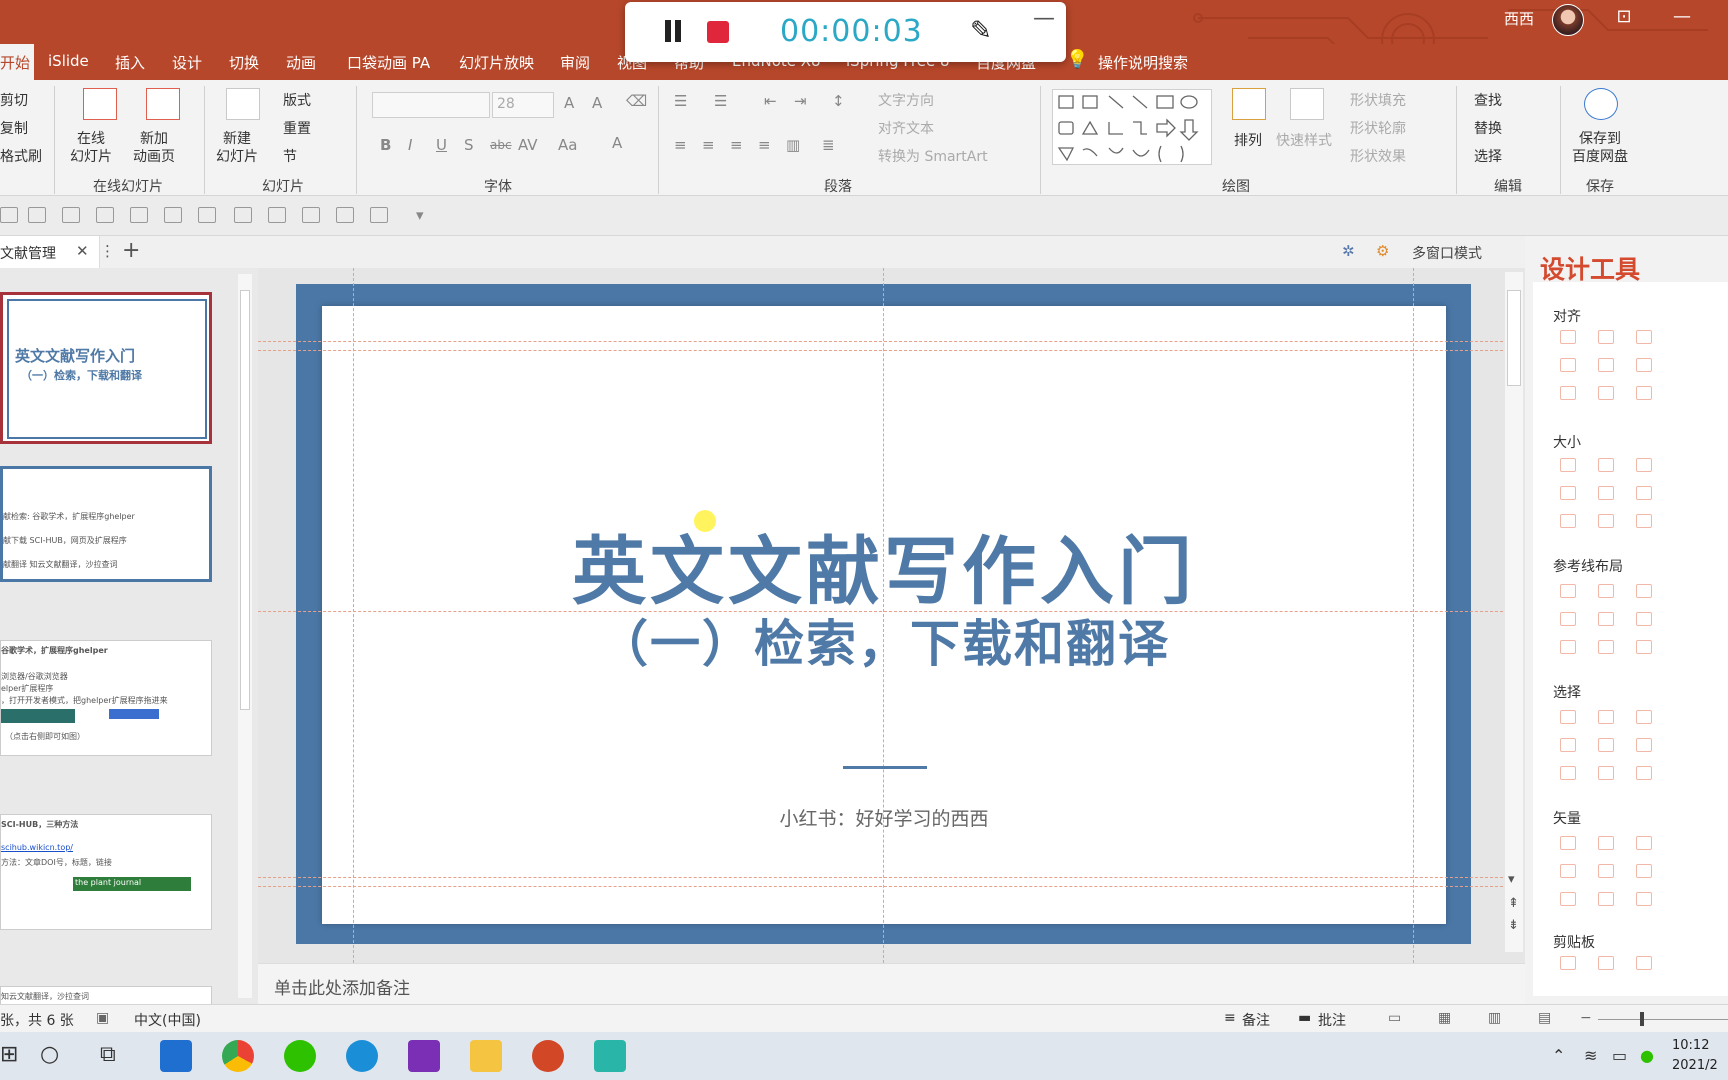 The width and height of the screenshot is (1728, 1080). I want to click on tell-me-search: 操作说明搜索, so click(1143, 62).